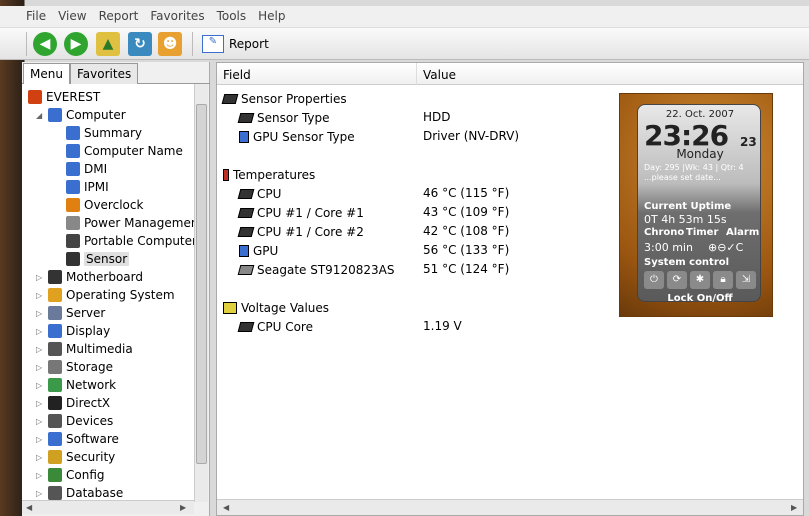  I want to click on value-column-header: Value, so click(439, 75).